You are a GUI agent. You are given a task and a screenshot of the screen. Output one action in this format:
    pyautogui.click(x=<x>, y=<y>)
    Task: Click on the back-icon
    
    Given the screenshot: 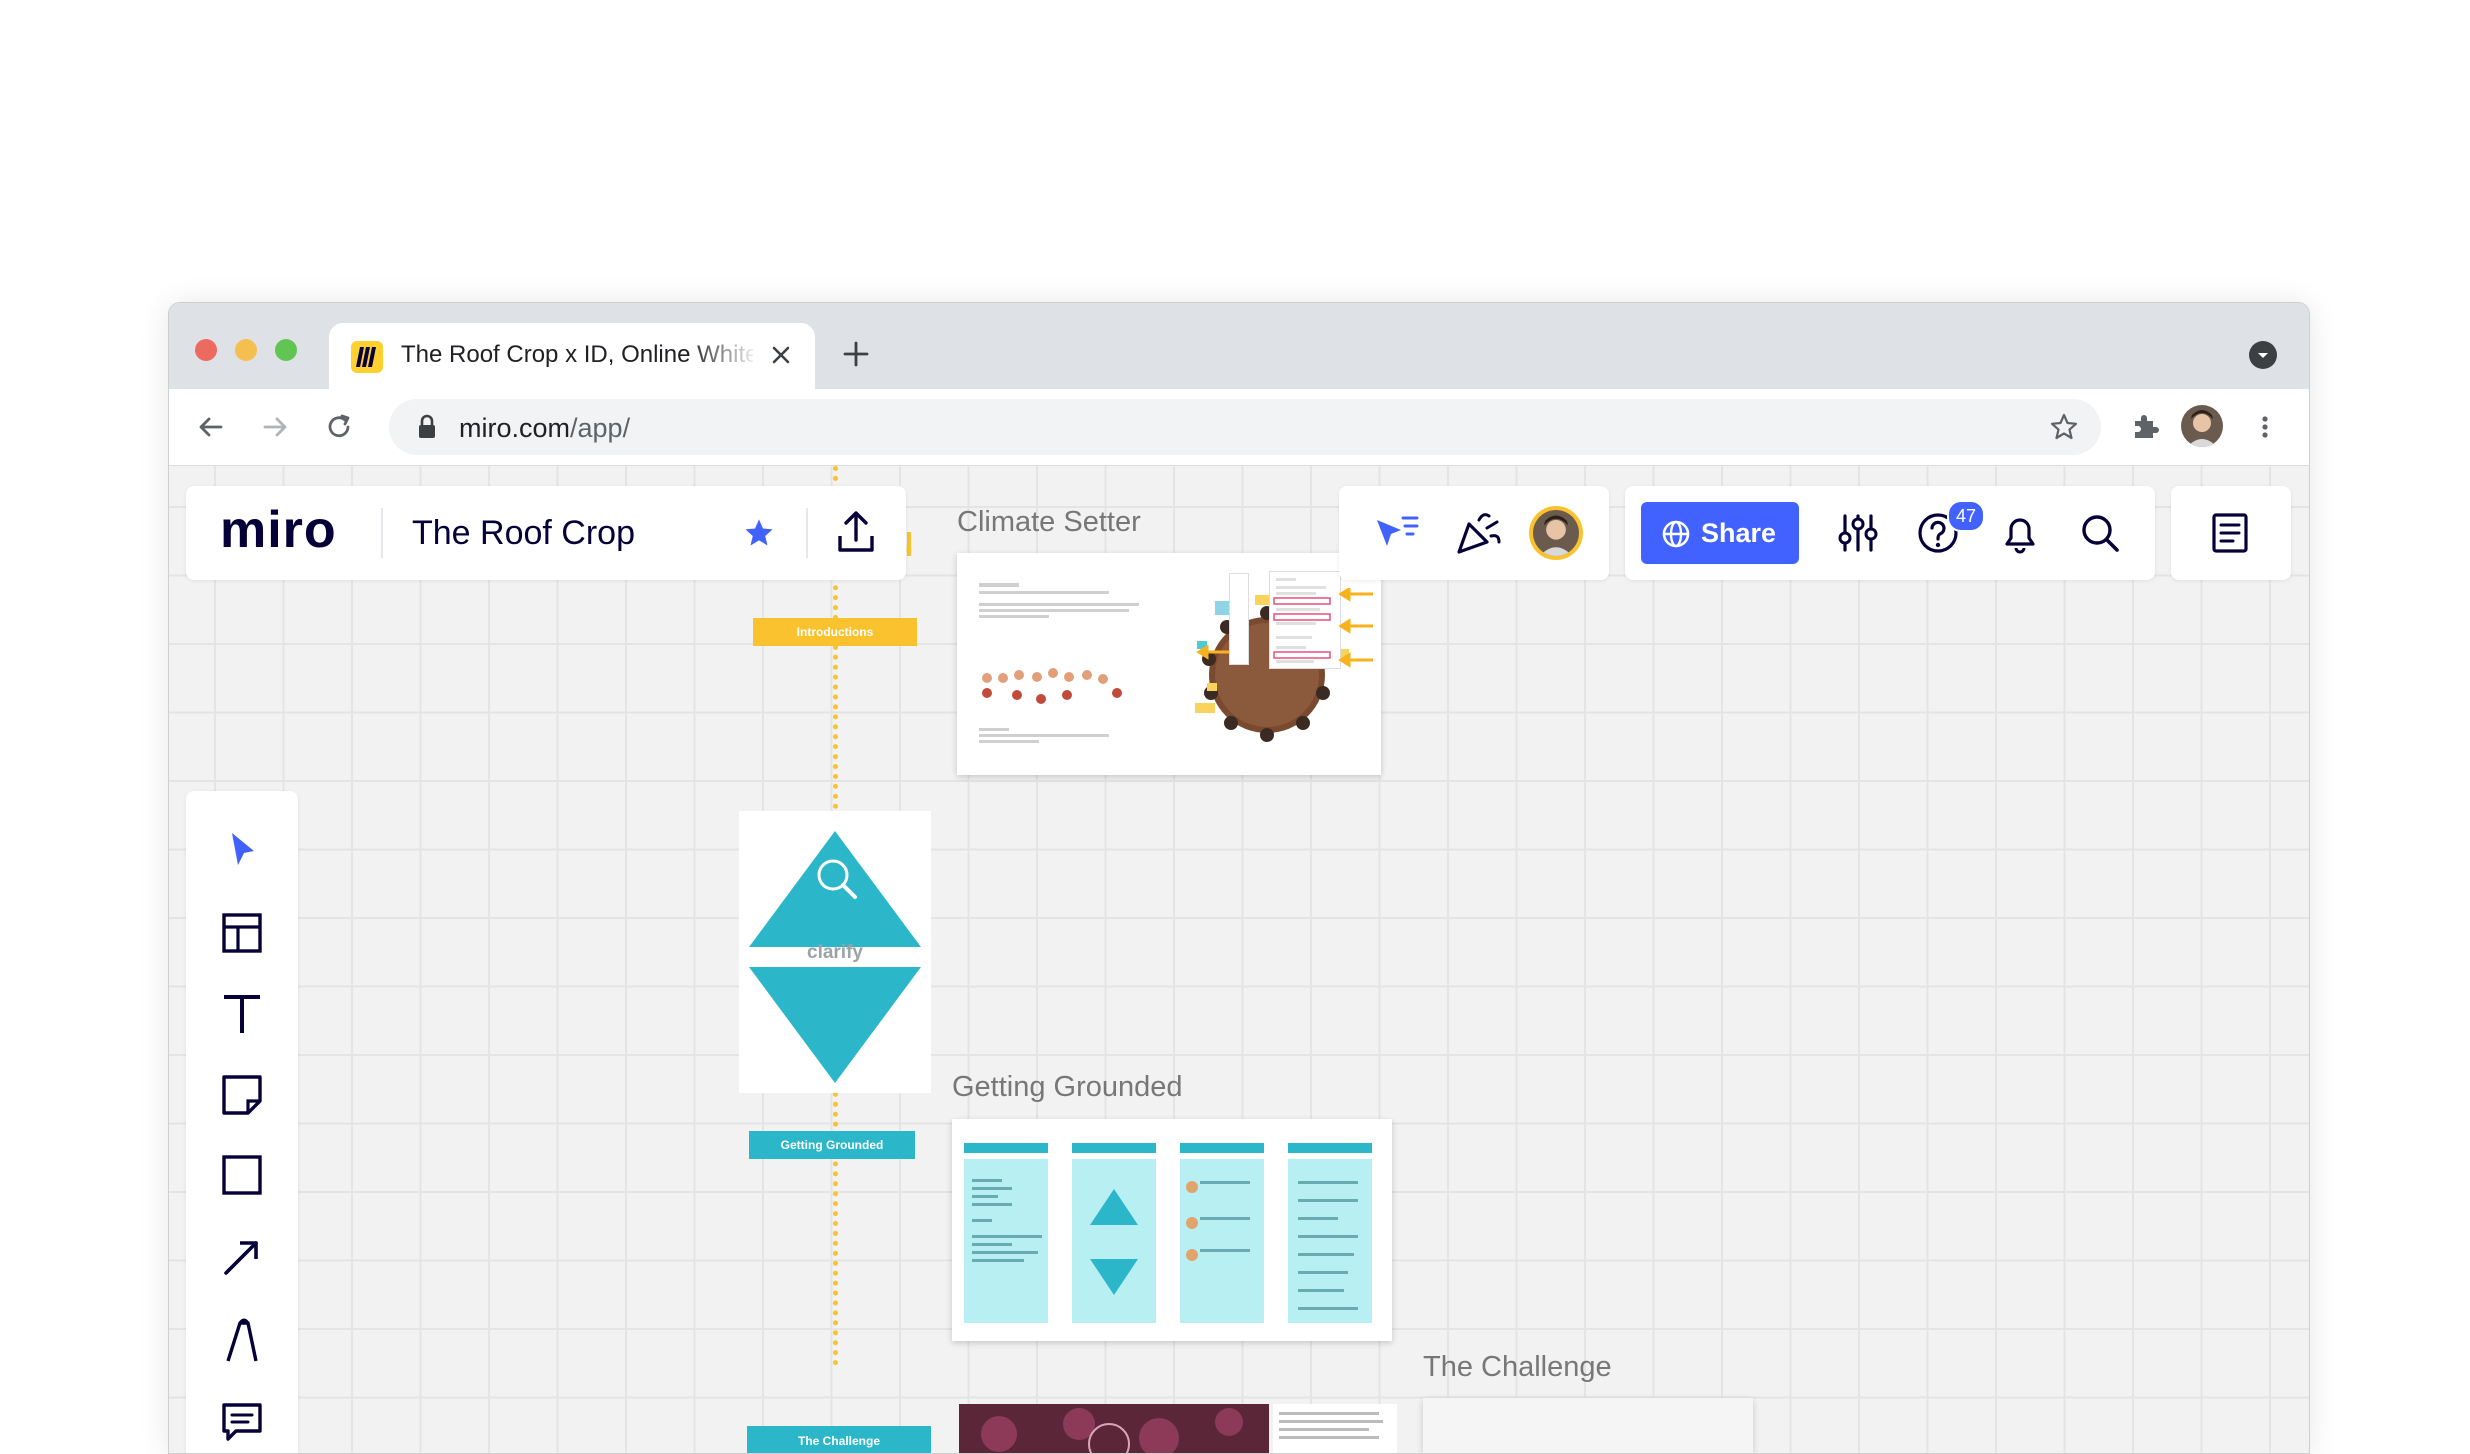 What is the action you would take?
    pyautogui.click(x=211, y=429)
    